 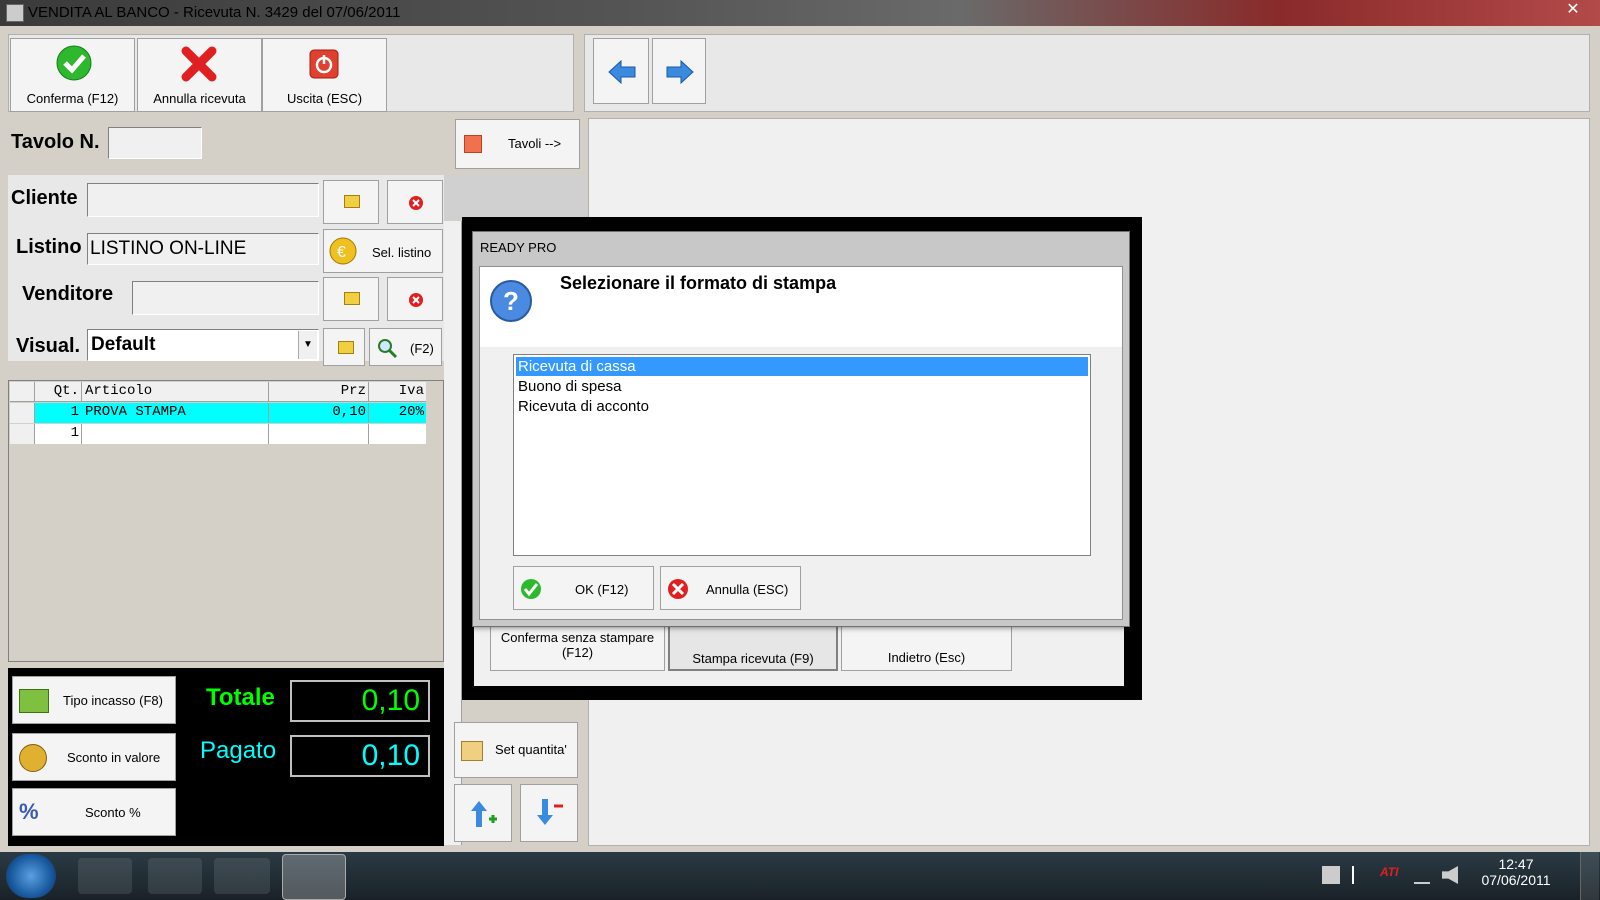 I want to click on clock: 12:47 07/06/2011, so click(x=1516, y=872).